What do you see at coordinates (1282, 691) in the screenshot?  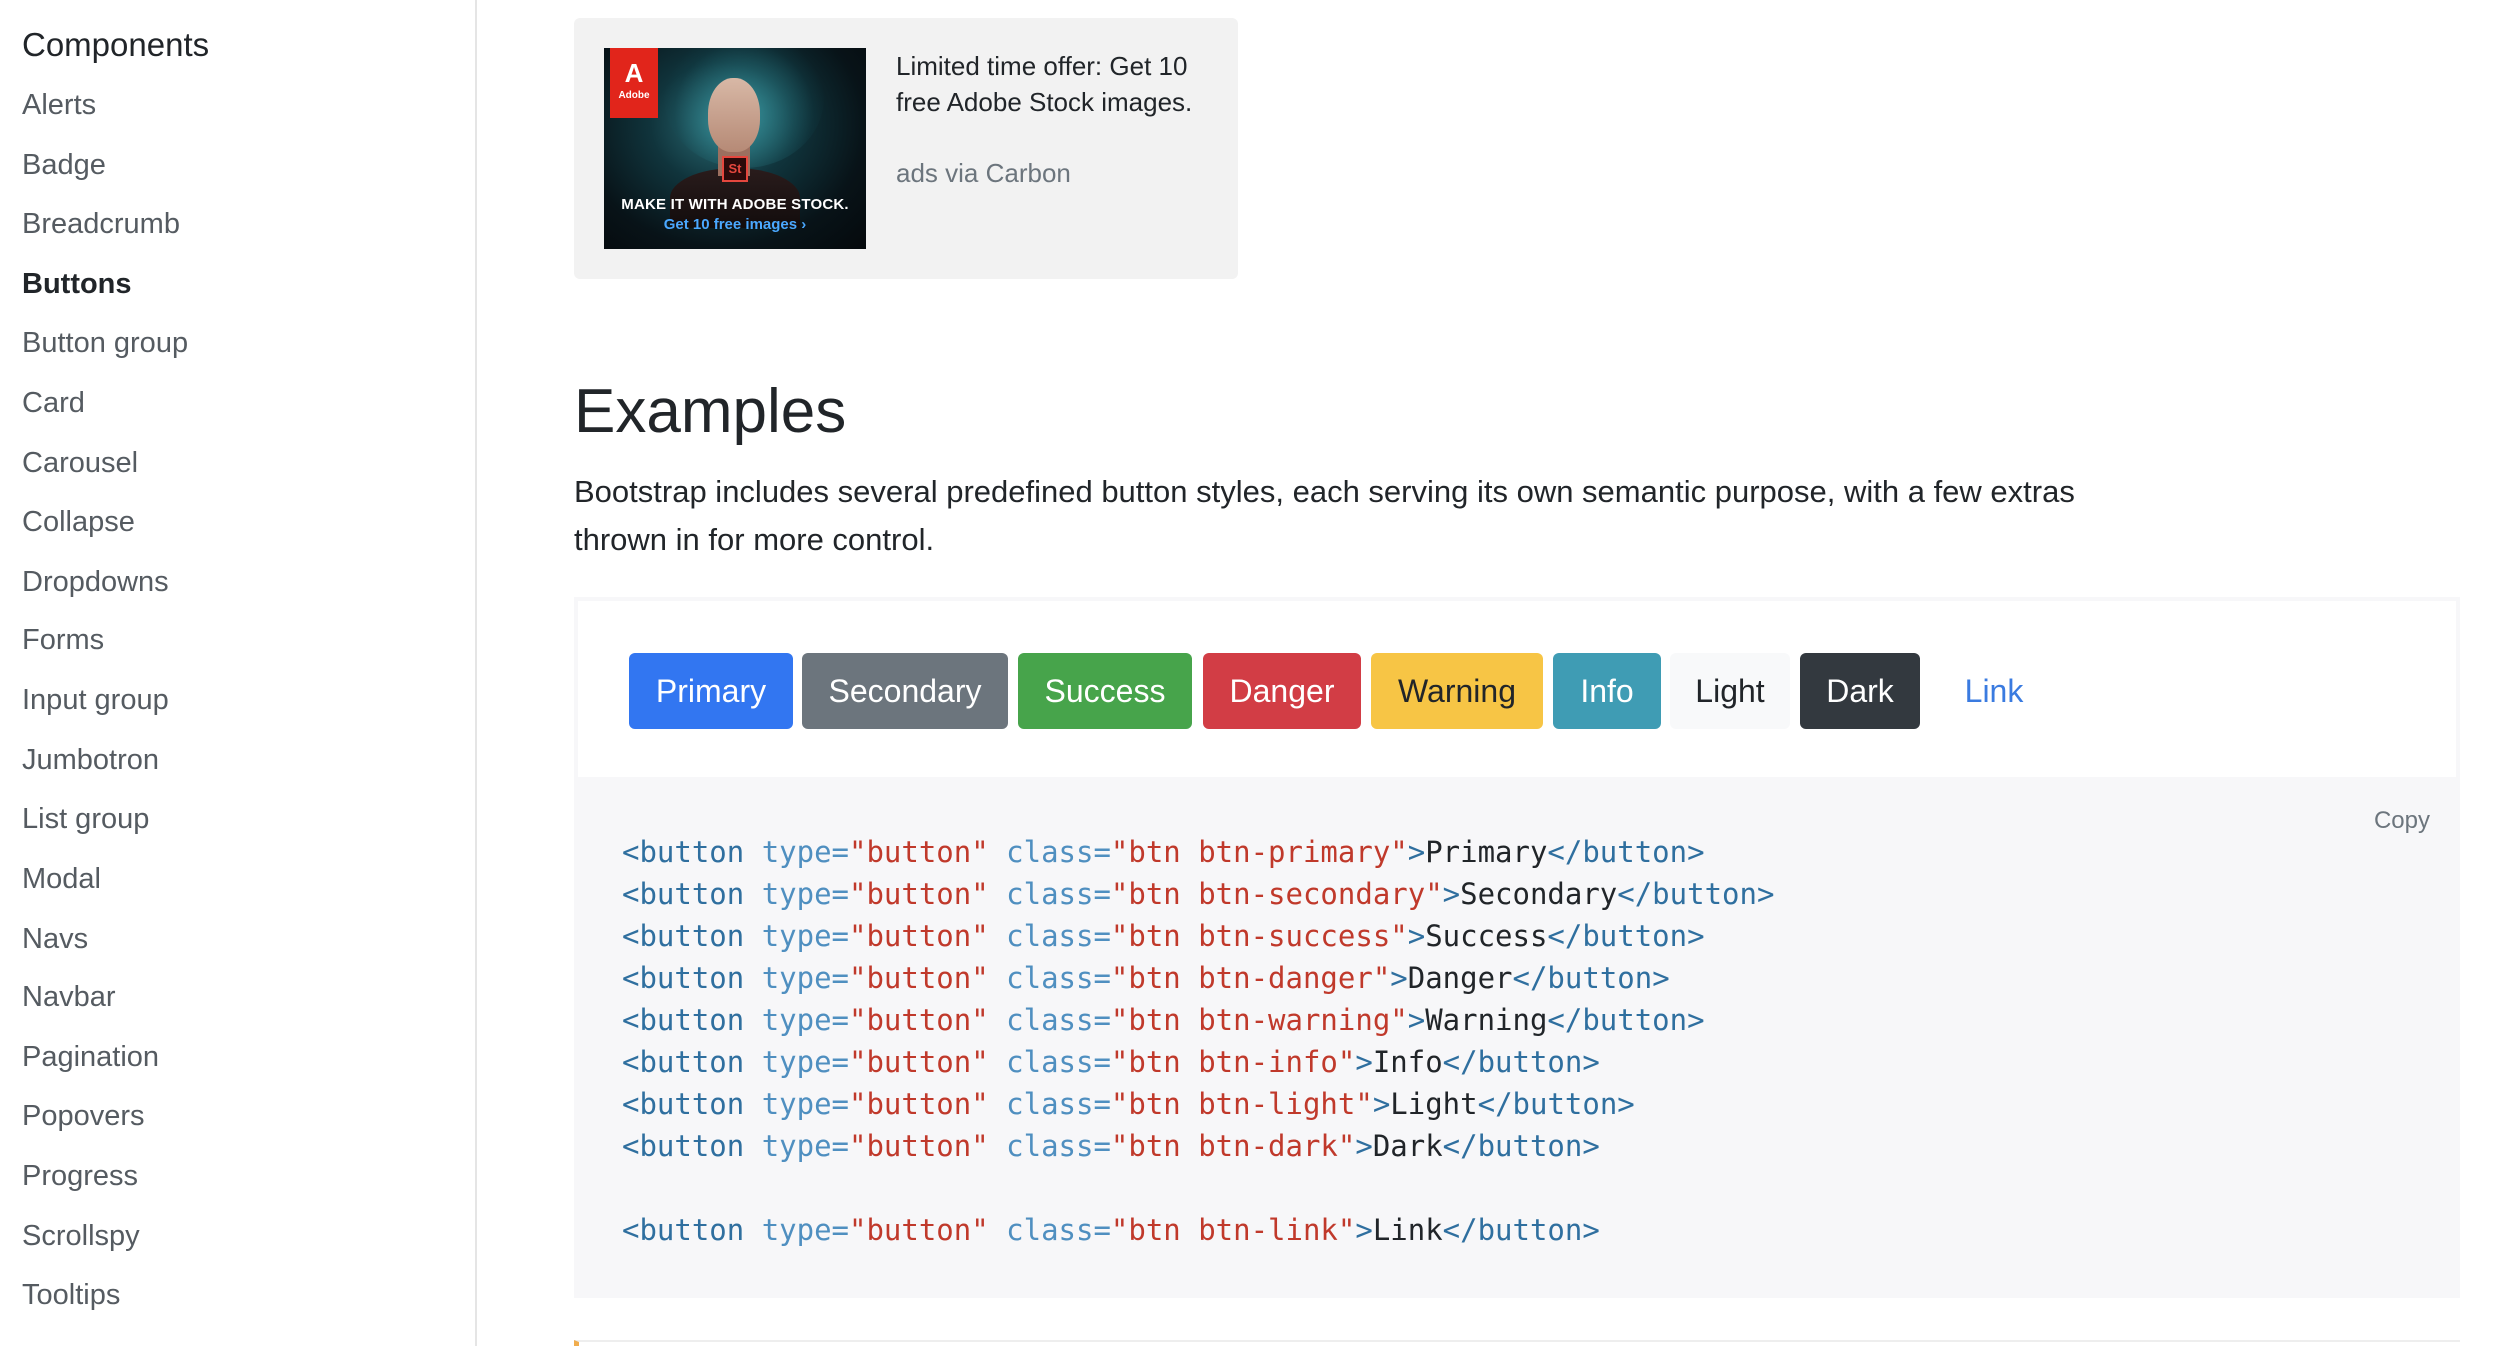 I see `danger-button: Danger` at bounding box center [1282, 691].